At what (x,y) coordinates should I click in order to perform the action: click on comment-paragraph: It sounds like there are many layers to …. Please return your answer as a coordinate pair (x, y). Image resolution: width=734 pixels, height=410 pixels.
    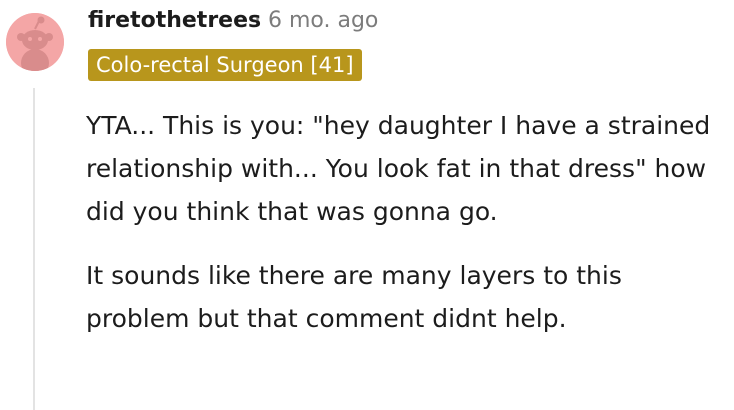
    Looking at the image, I should click on (354, 297).